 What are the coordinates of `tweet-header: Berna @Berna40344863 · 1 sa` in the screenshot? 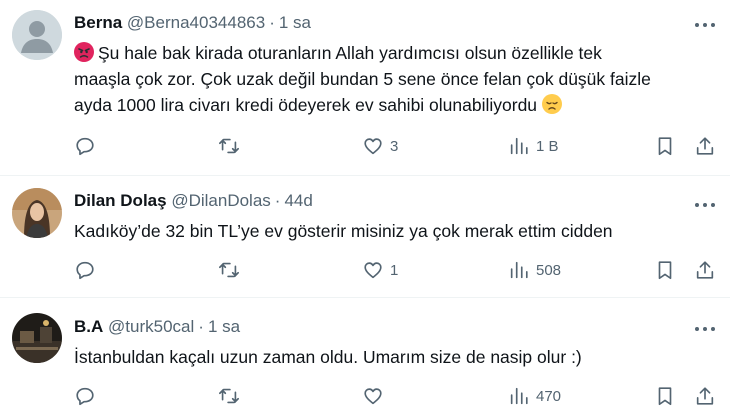 It's located at (192, 23).